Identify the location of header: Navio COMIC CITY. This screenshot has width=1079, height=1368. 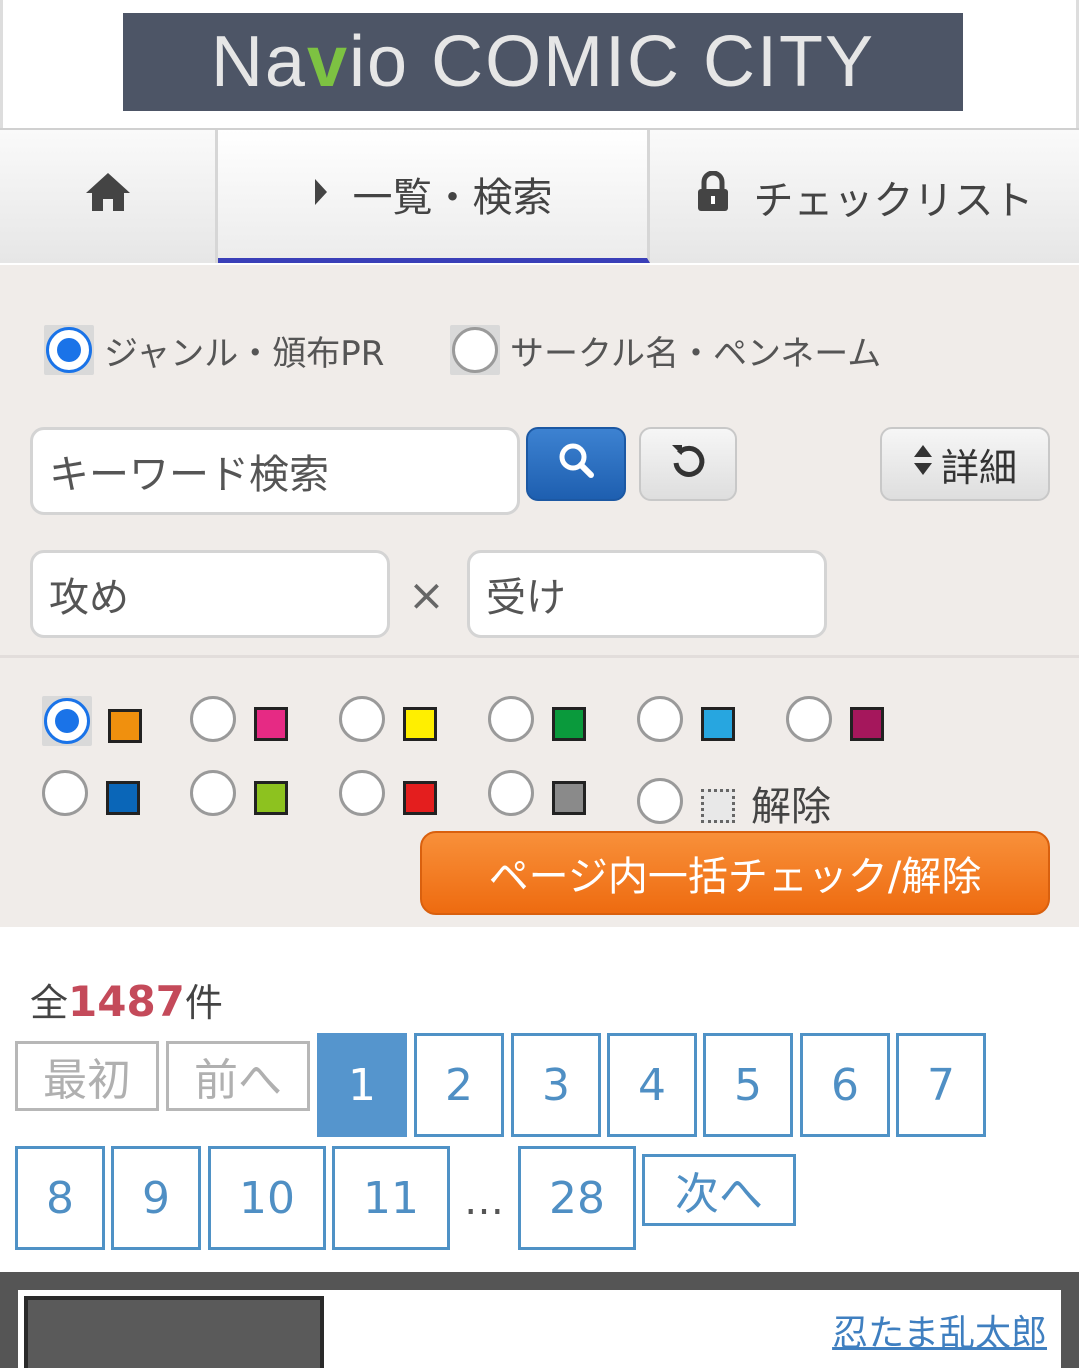
(539, 64).